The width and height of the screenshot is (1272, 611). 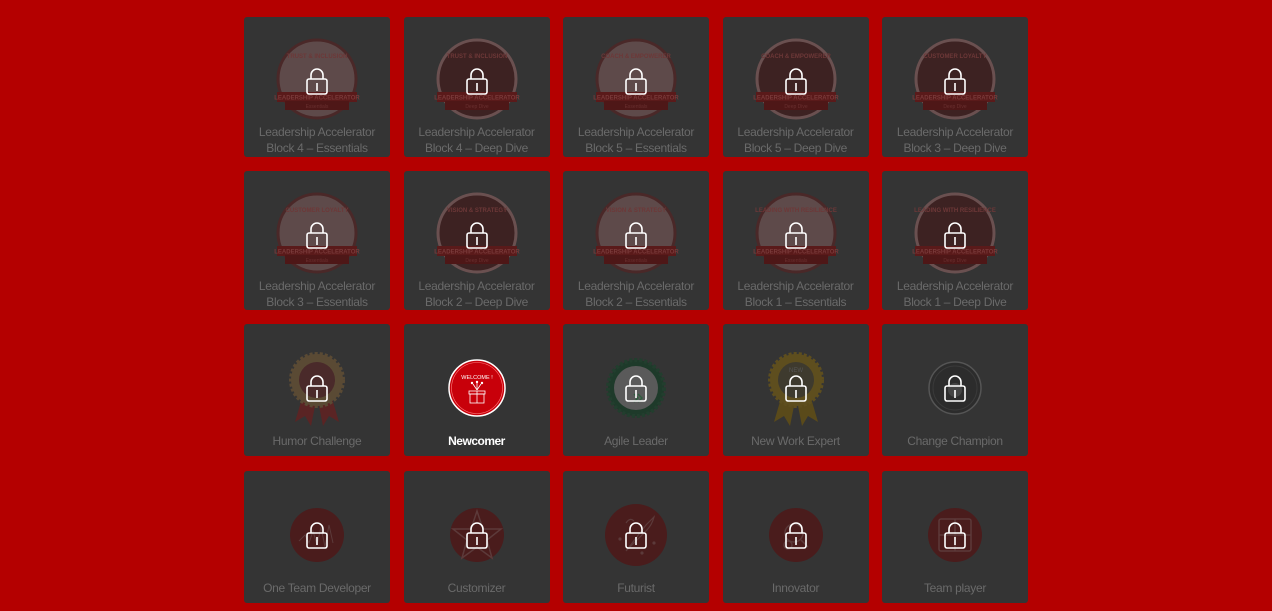 What do you see at coordinates (476, 441) in the screenshot?
I see `badge-title: Newcomer` at bounding box center [476, 441].